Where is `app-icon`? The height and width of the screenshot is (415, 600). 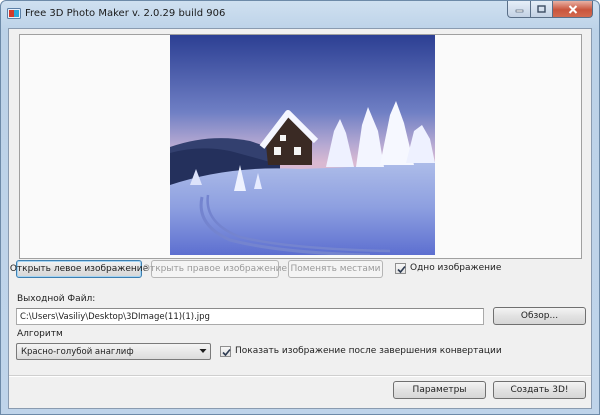 app-icon is located at coordinates (14, 13).